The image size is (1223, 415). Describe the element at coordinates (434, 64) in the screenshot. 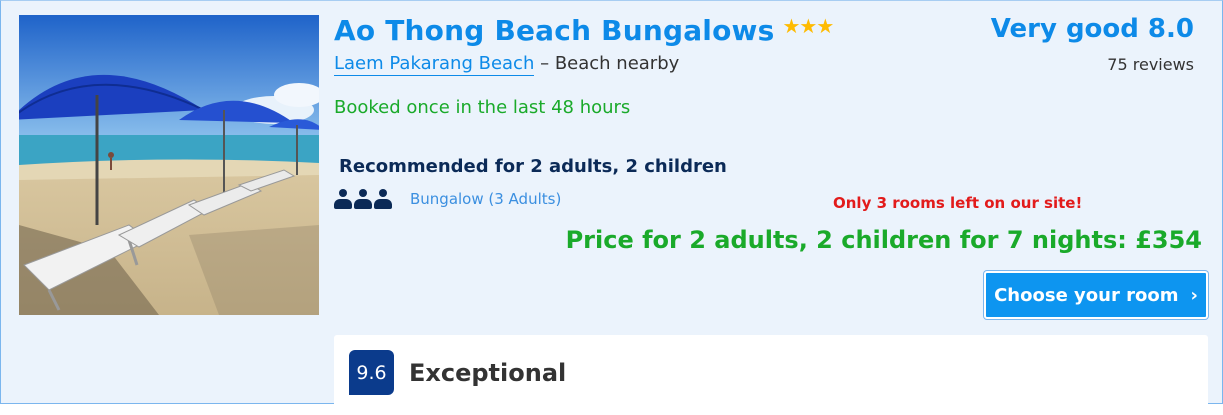

I see `location-link: Laem Pakarang Beach` at that location.